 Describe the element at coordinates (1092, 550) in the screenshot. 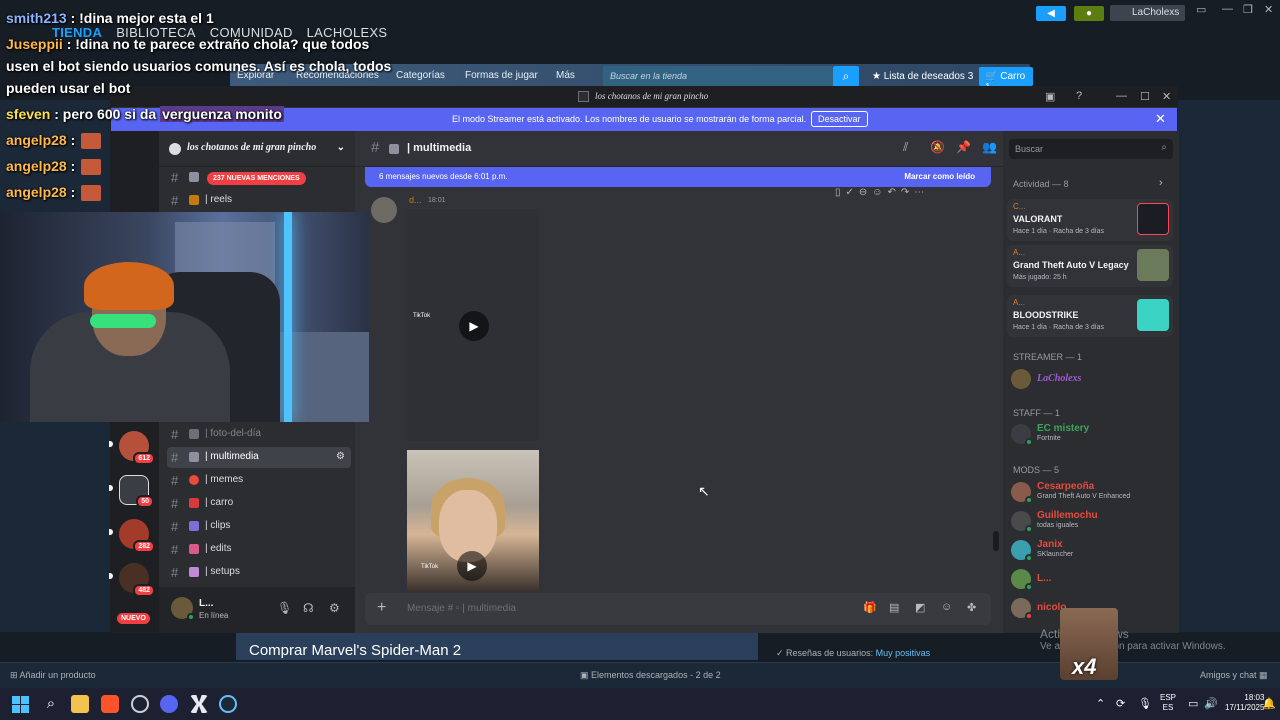

I see `member-item: Janix SKlauncher` at that location.